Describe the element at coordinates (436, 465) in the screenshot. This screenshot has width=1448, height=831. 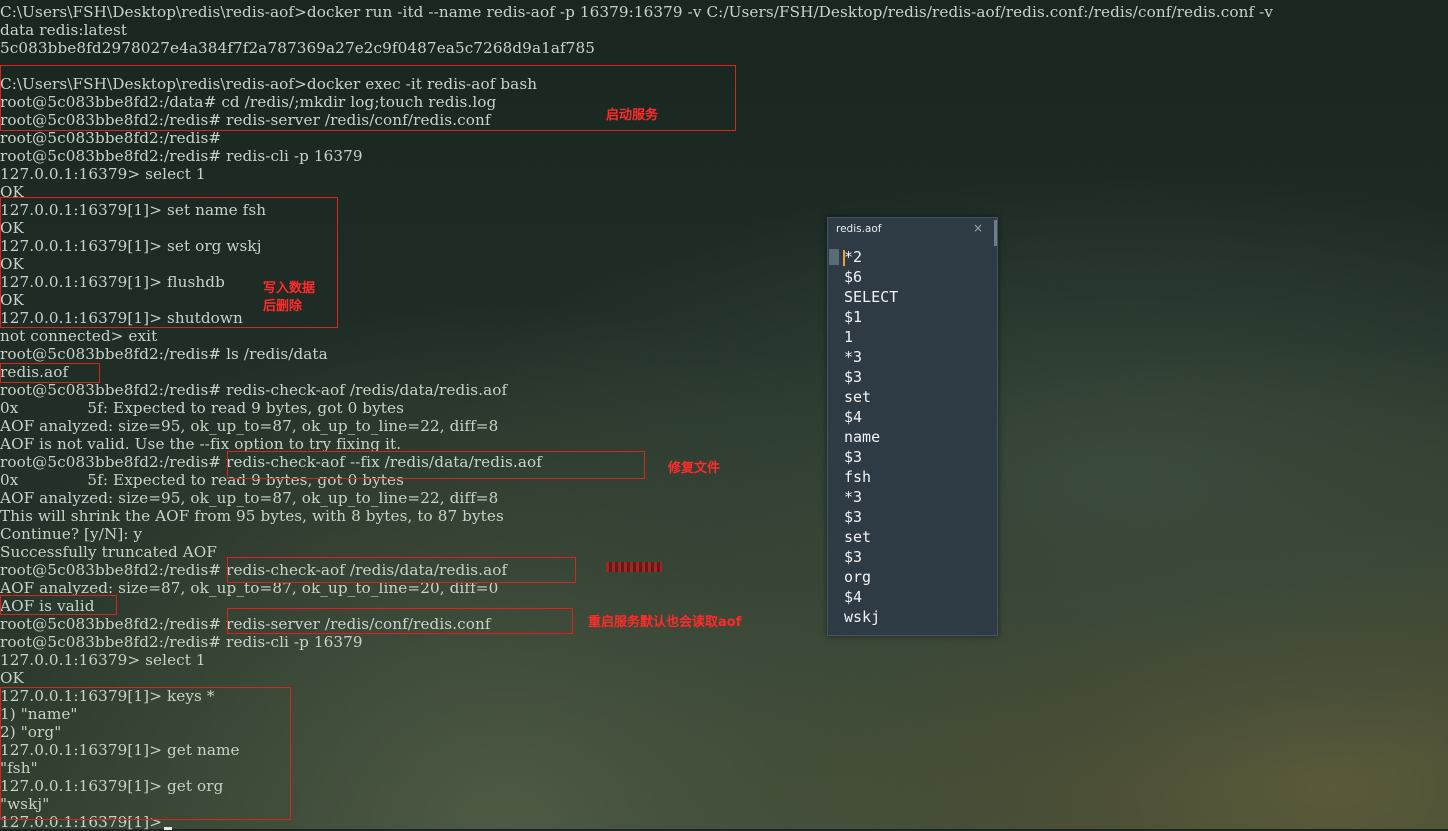
I see `highlight-box-fix-command` at that location.